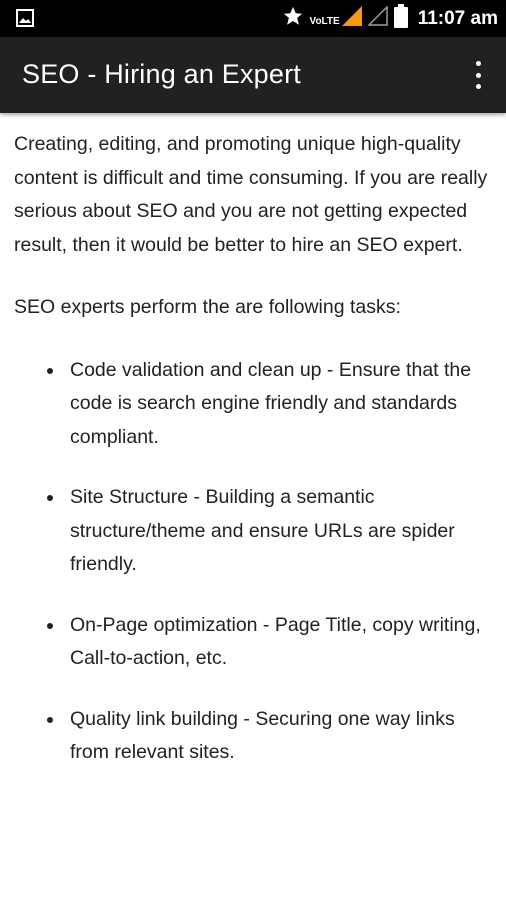  I want to click on signal-empty-icon, so click(377, 18).